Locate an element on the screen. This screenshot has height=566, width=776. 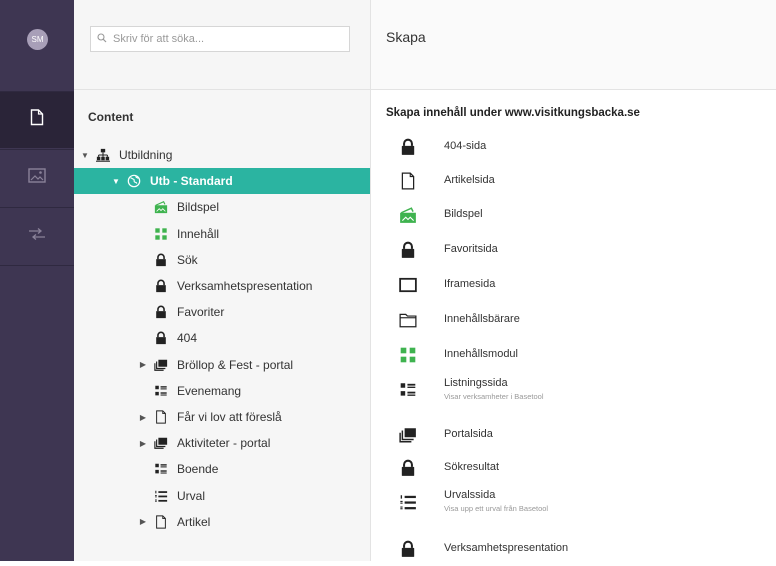
panel-header: Skapa is located at coordinates (573, 45).